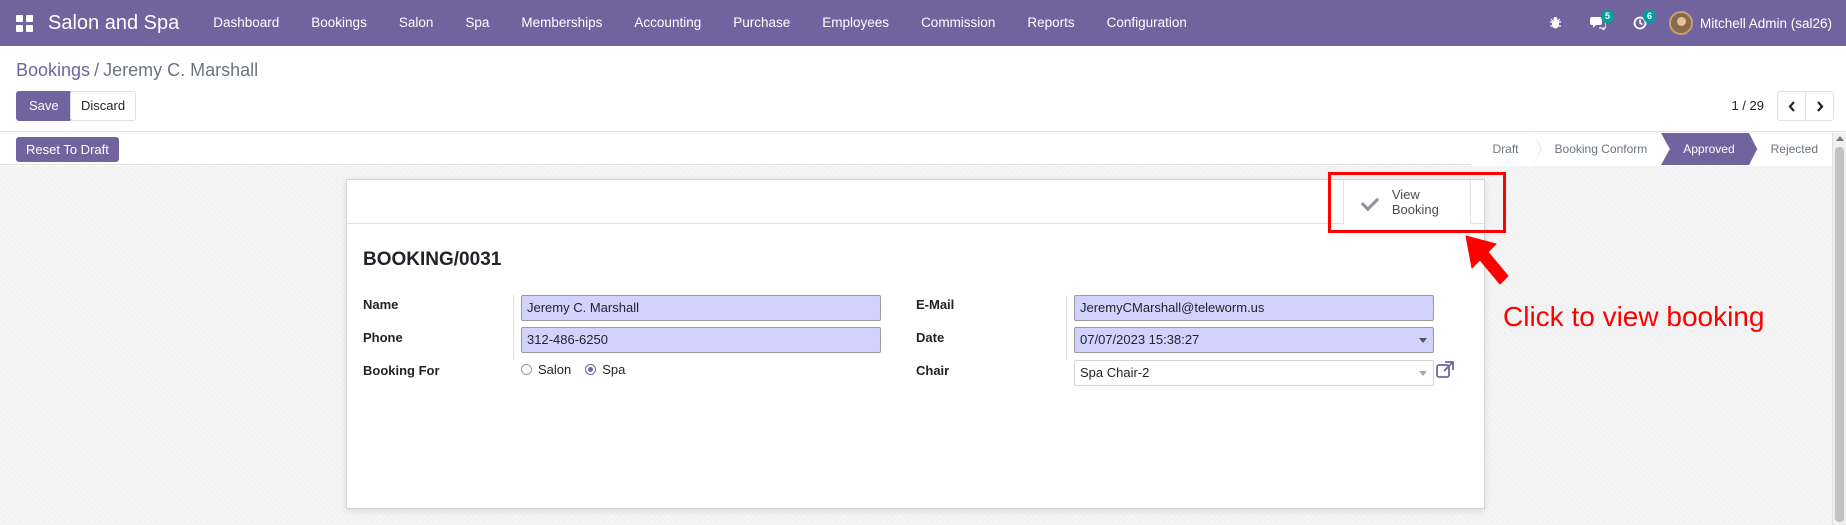  Describe the element at coordinates (1423, 340) in the screenshot. I see `date-dropdown-caret-icon` at that location.